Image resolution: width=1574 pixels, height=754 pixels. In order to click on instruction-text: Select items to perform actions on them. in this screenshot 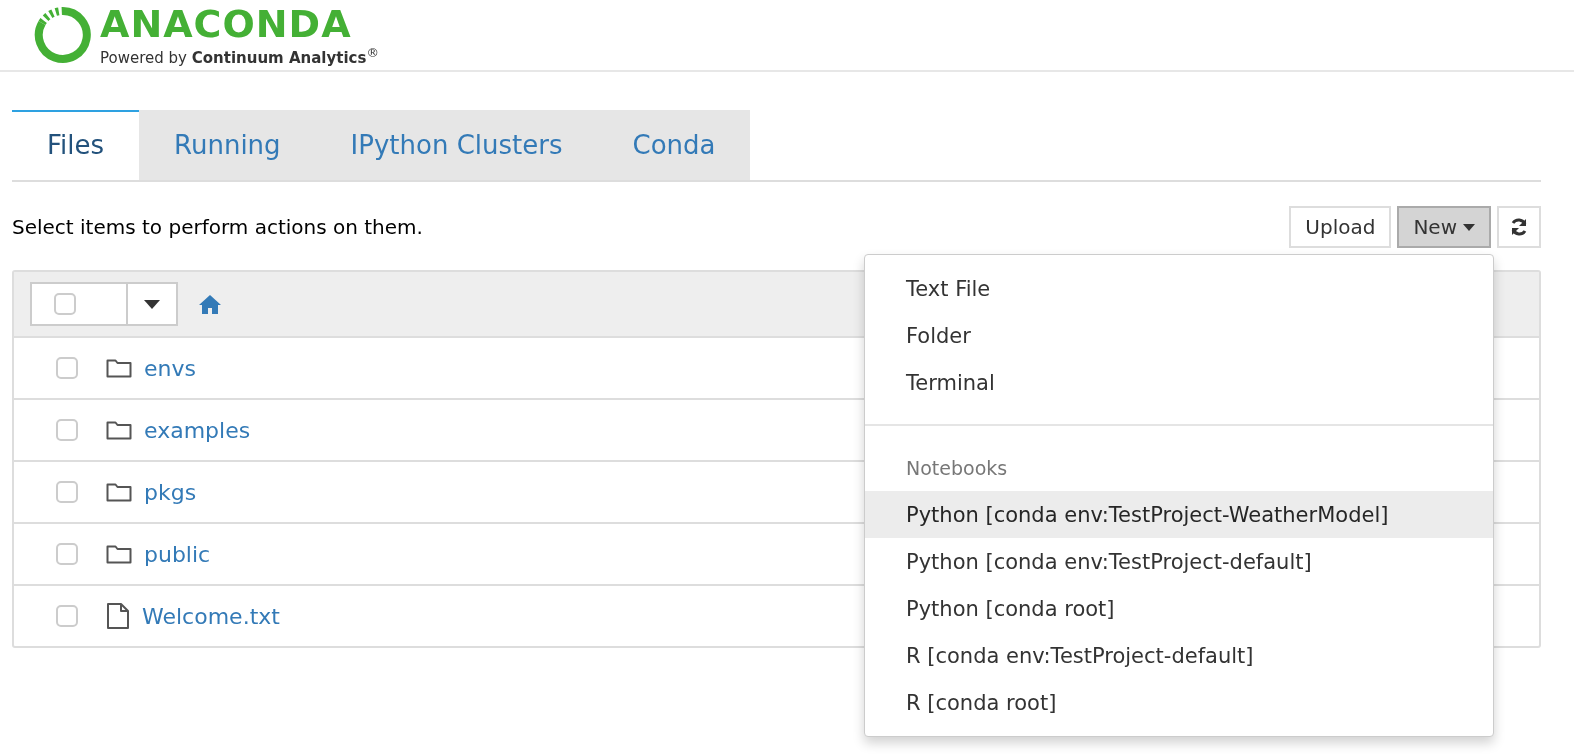, I will do `click(217, 227)`.